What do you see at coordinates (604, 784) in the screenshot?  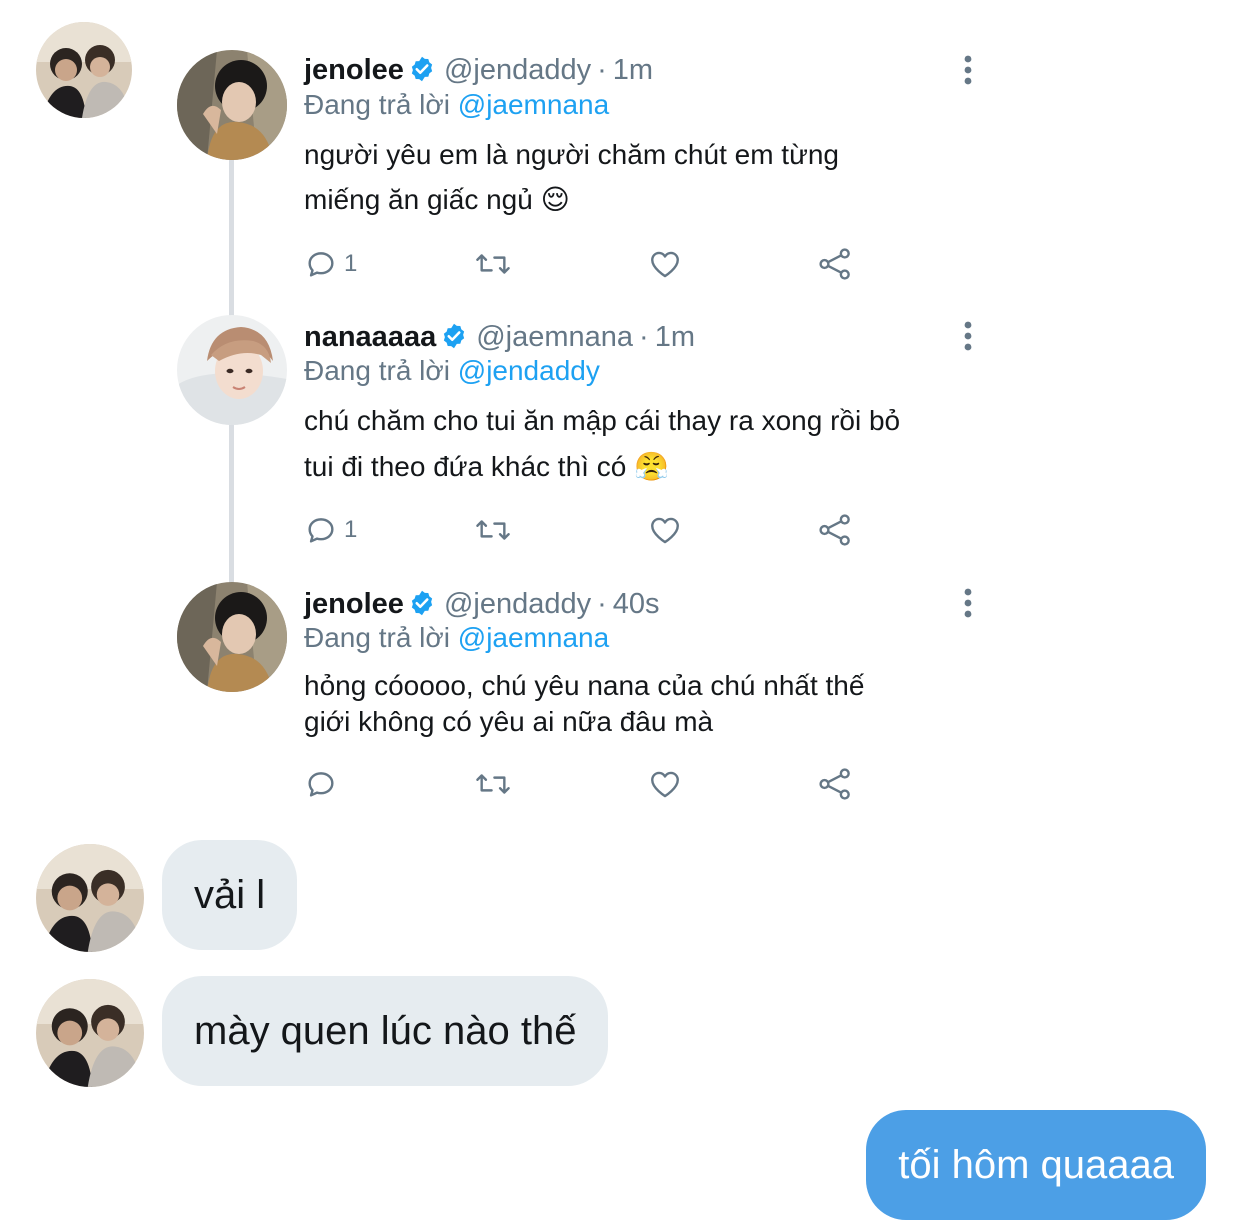 I see `tweet-actions` at bounding box center [604, 784].